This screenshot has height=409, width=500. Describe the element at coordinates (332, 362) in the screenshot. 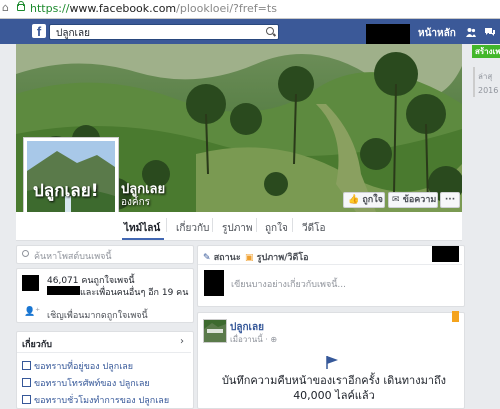

I see `flag-icon` at that location.